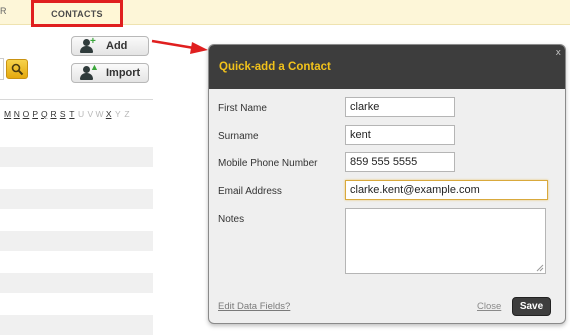 Image resolution: width=570 pixels, height=335 pixels. Describe the element at coordinates (268, 163) in the screenshot. I see `mobile-label: Mobile Phone Number` at that location.